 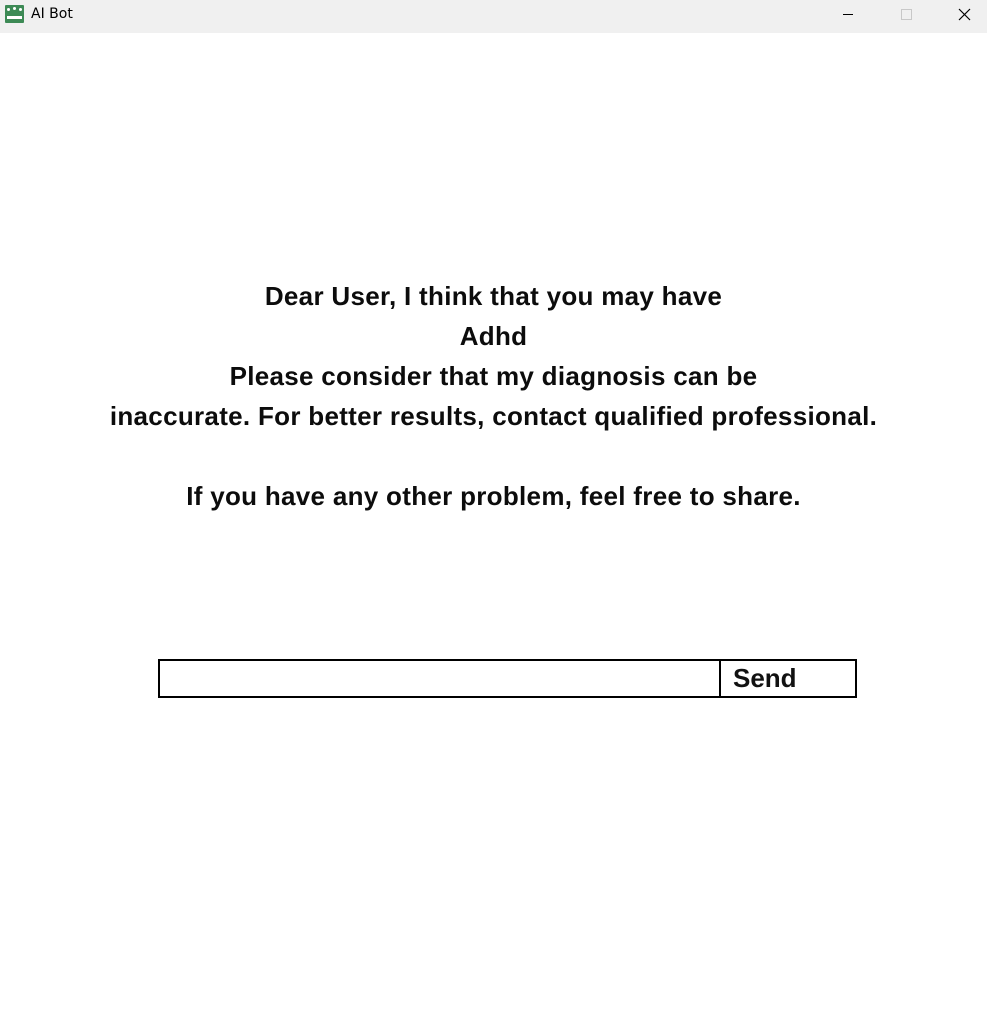 What do you see at coordinates (14, 14) in the screenshot?
I see `chatbot-app-icon` at bounding box center [14, 14].